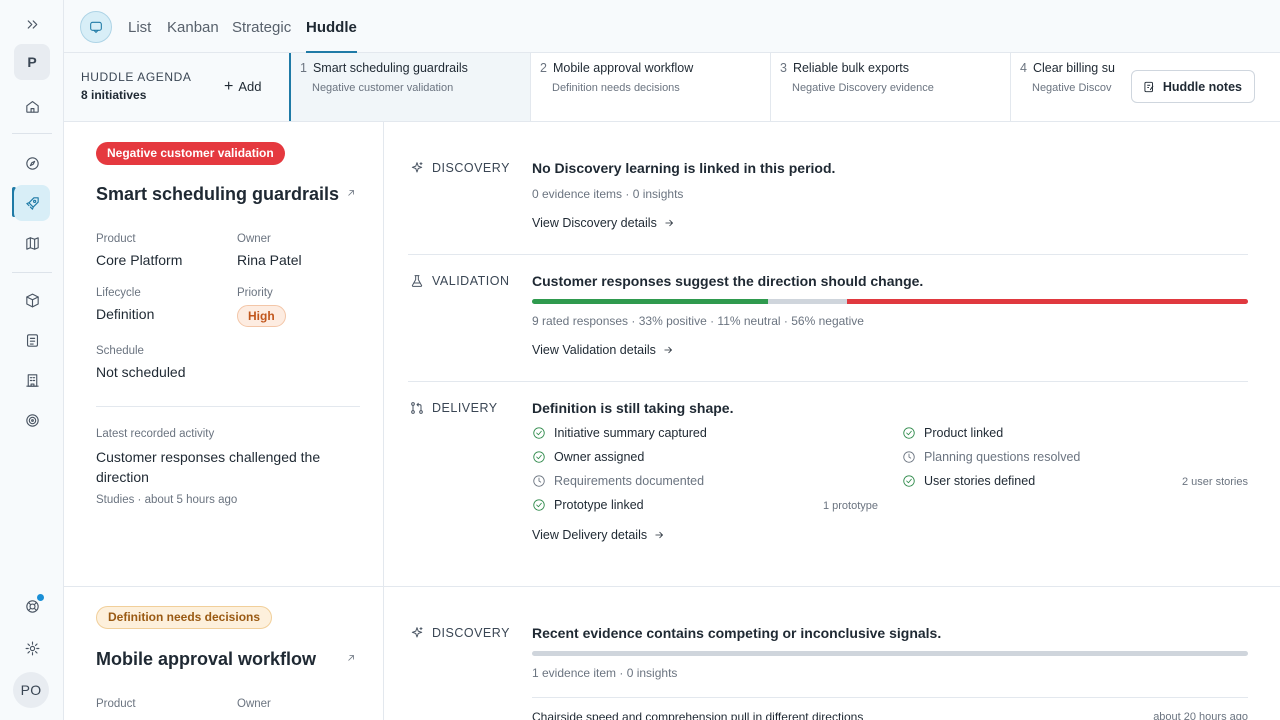 Image resolution: width=1280 pixels, height=720 pixels. Describe the element at coordinates (136, 77) in the screenshot. I see `agenda-title: HUDDLE AGENDA` at that location.